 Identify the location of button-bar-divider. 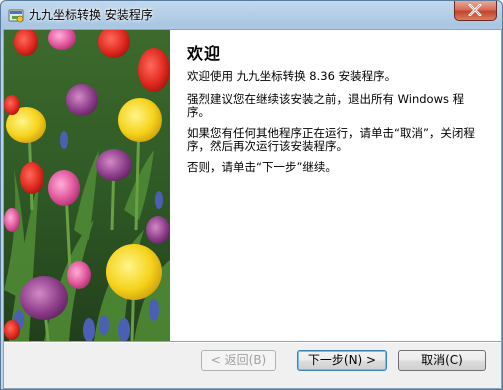
(252, 342).